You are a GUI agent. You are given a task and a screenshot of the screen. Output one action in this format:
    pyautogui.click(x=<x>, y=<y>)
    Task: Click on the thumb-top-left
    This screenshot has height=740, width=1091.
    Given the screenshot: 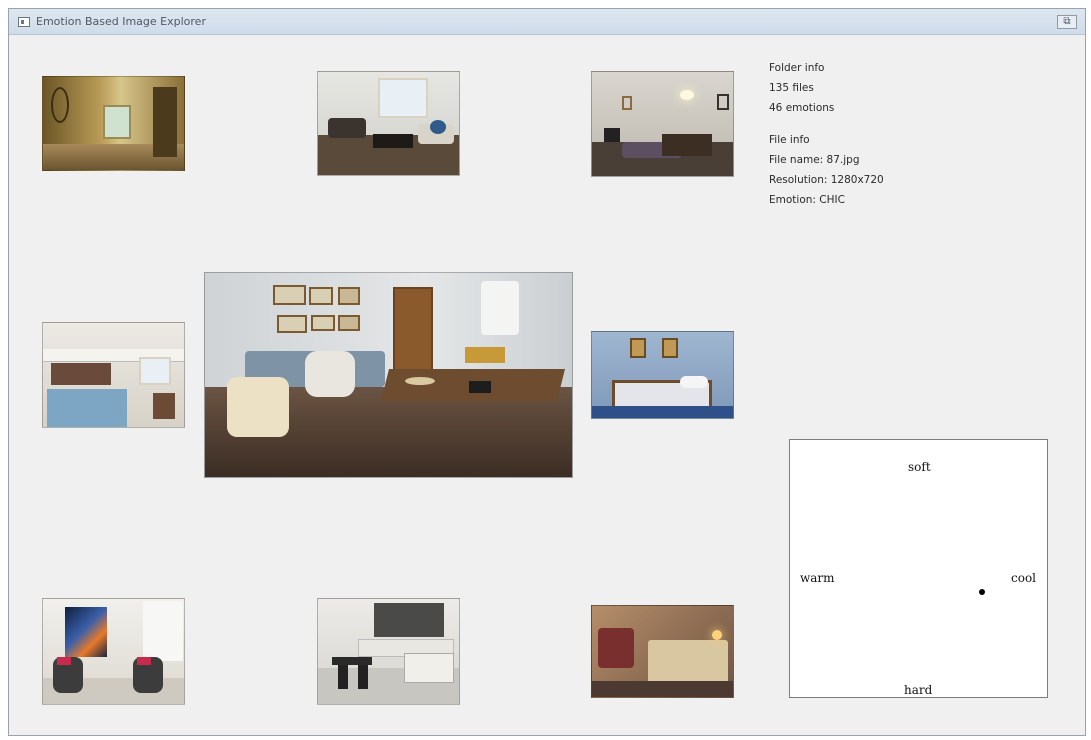 What is the action you would take?
    pyautogui.click(x=113, y=123)
    